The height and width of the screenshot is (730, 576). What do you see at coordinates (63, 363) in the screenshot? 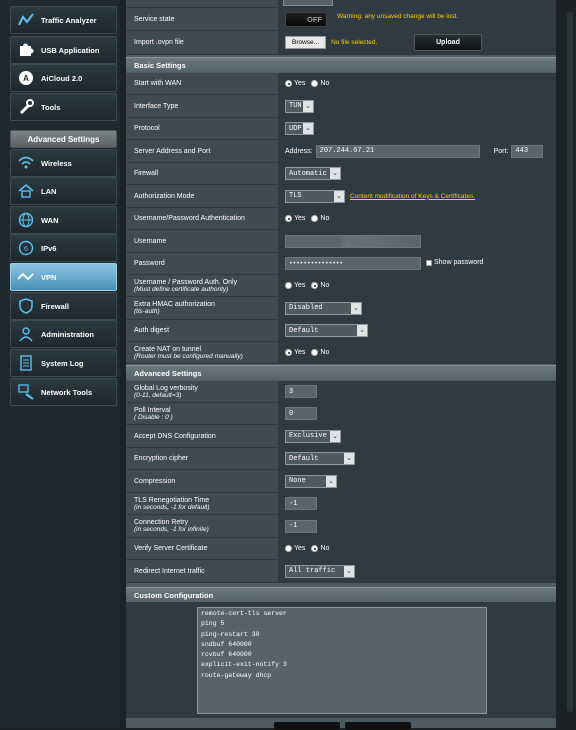
I see `sidebar-item-system-log: System Log` at bounding box center [63, 363].